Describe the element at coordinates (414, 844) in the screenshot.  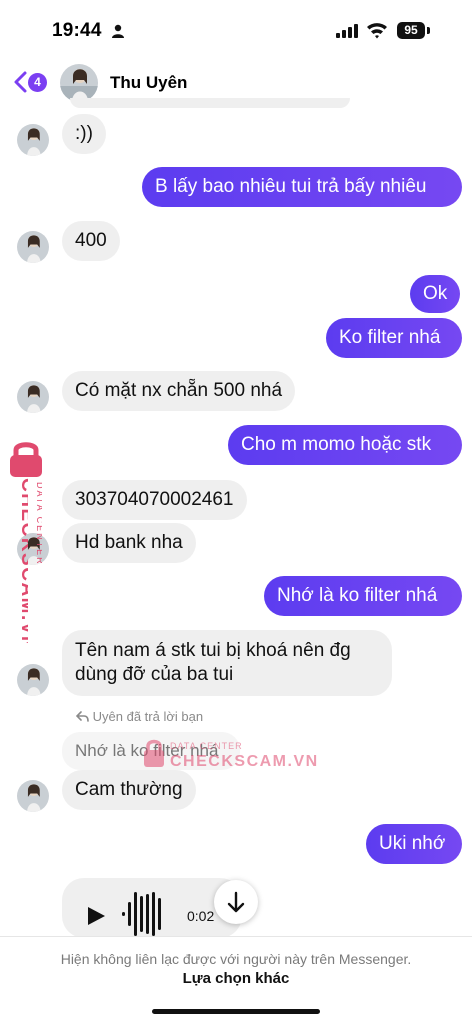
I see `message-outgoing: Uki nhớ` at that location.